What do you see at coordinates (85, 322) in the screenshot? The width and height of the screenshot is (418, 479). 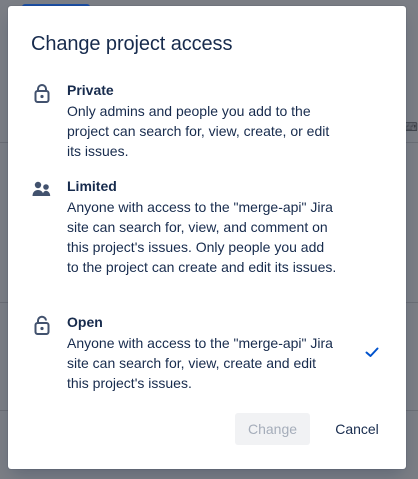 I see `option-name: Open` at bounding box center [85, 322].